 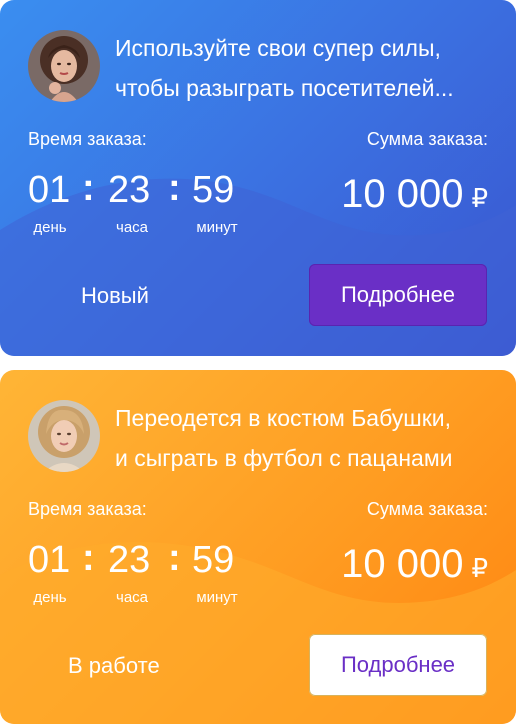 What do you see at coordinates (283, 418) in the screenshot?
I see `order-title-line-1: Переодется в костюм Бабушки,` at bounding box center [283, 418].